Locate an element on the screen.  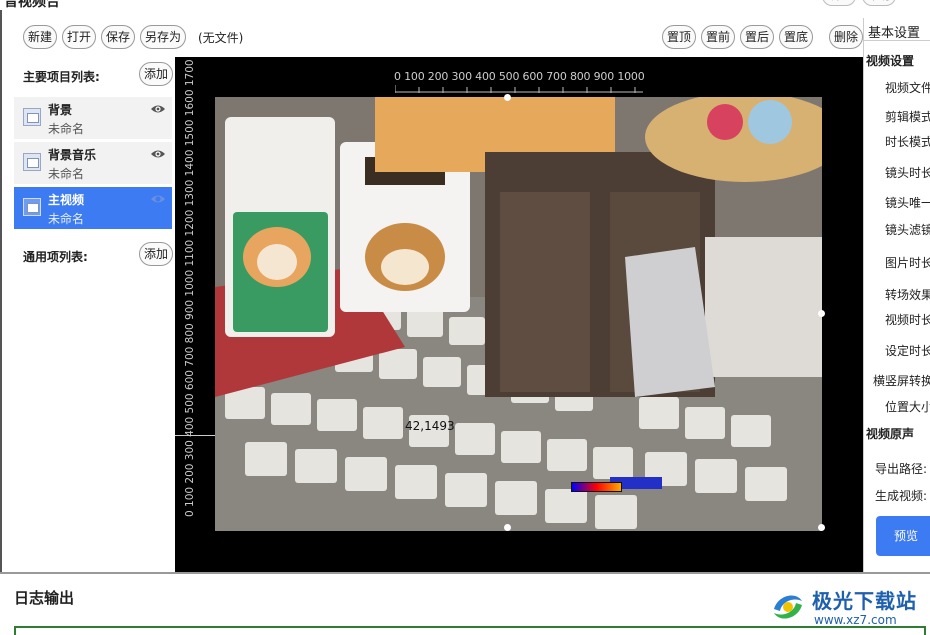
horizontal-ruler-ticks is located at coordinates (519, 89).